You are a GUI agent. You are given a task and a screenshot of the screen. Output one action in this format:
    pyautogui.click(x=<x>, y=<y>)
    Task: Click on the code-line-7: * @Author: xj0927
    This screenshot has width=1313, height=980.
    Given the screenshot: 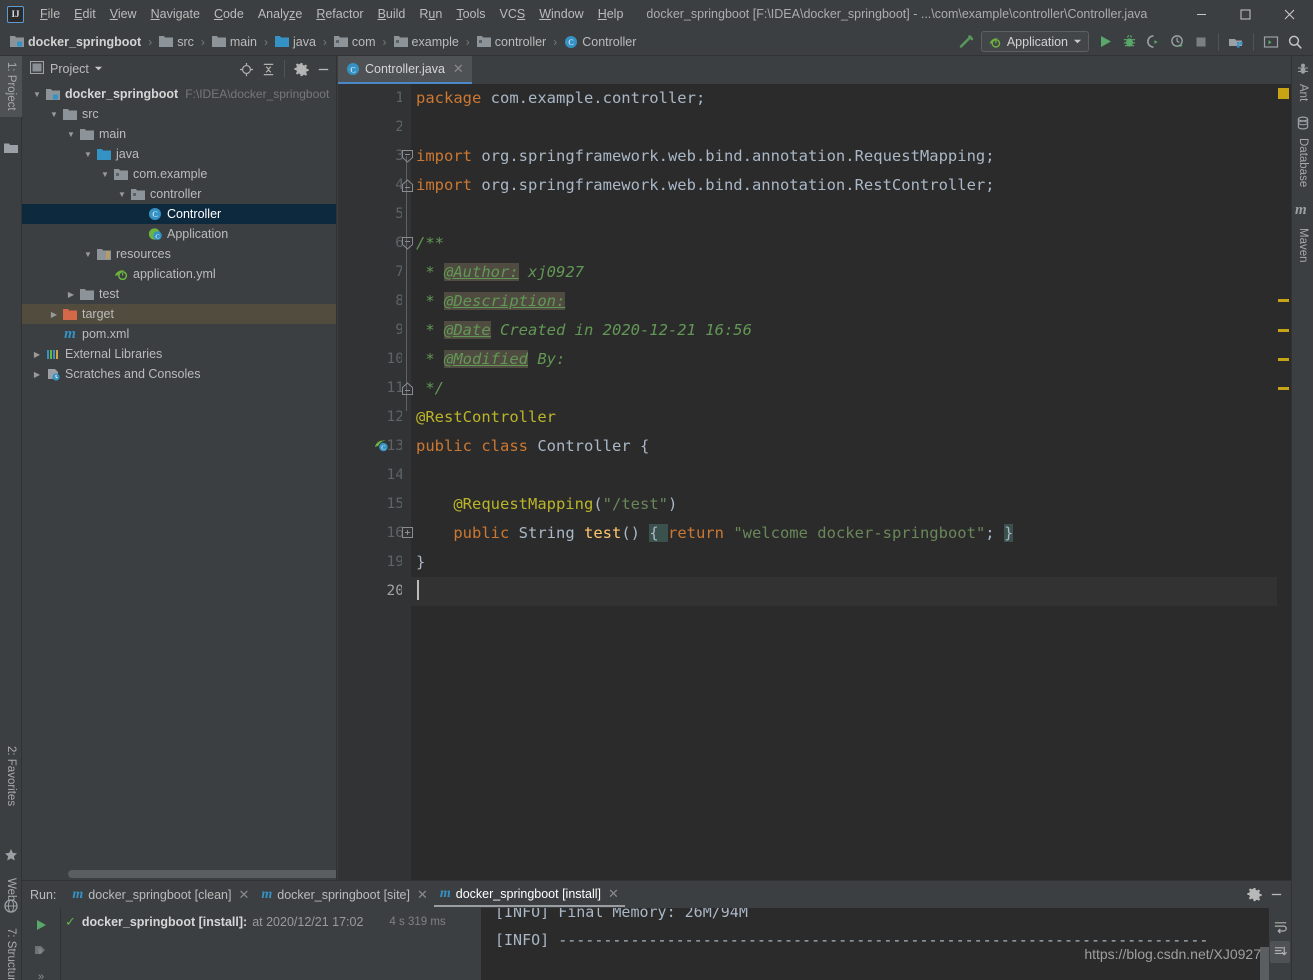 What is the action you would take?
    pyautogui.click(x=851, y=272)
    